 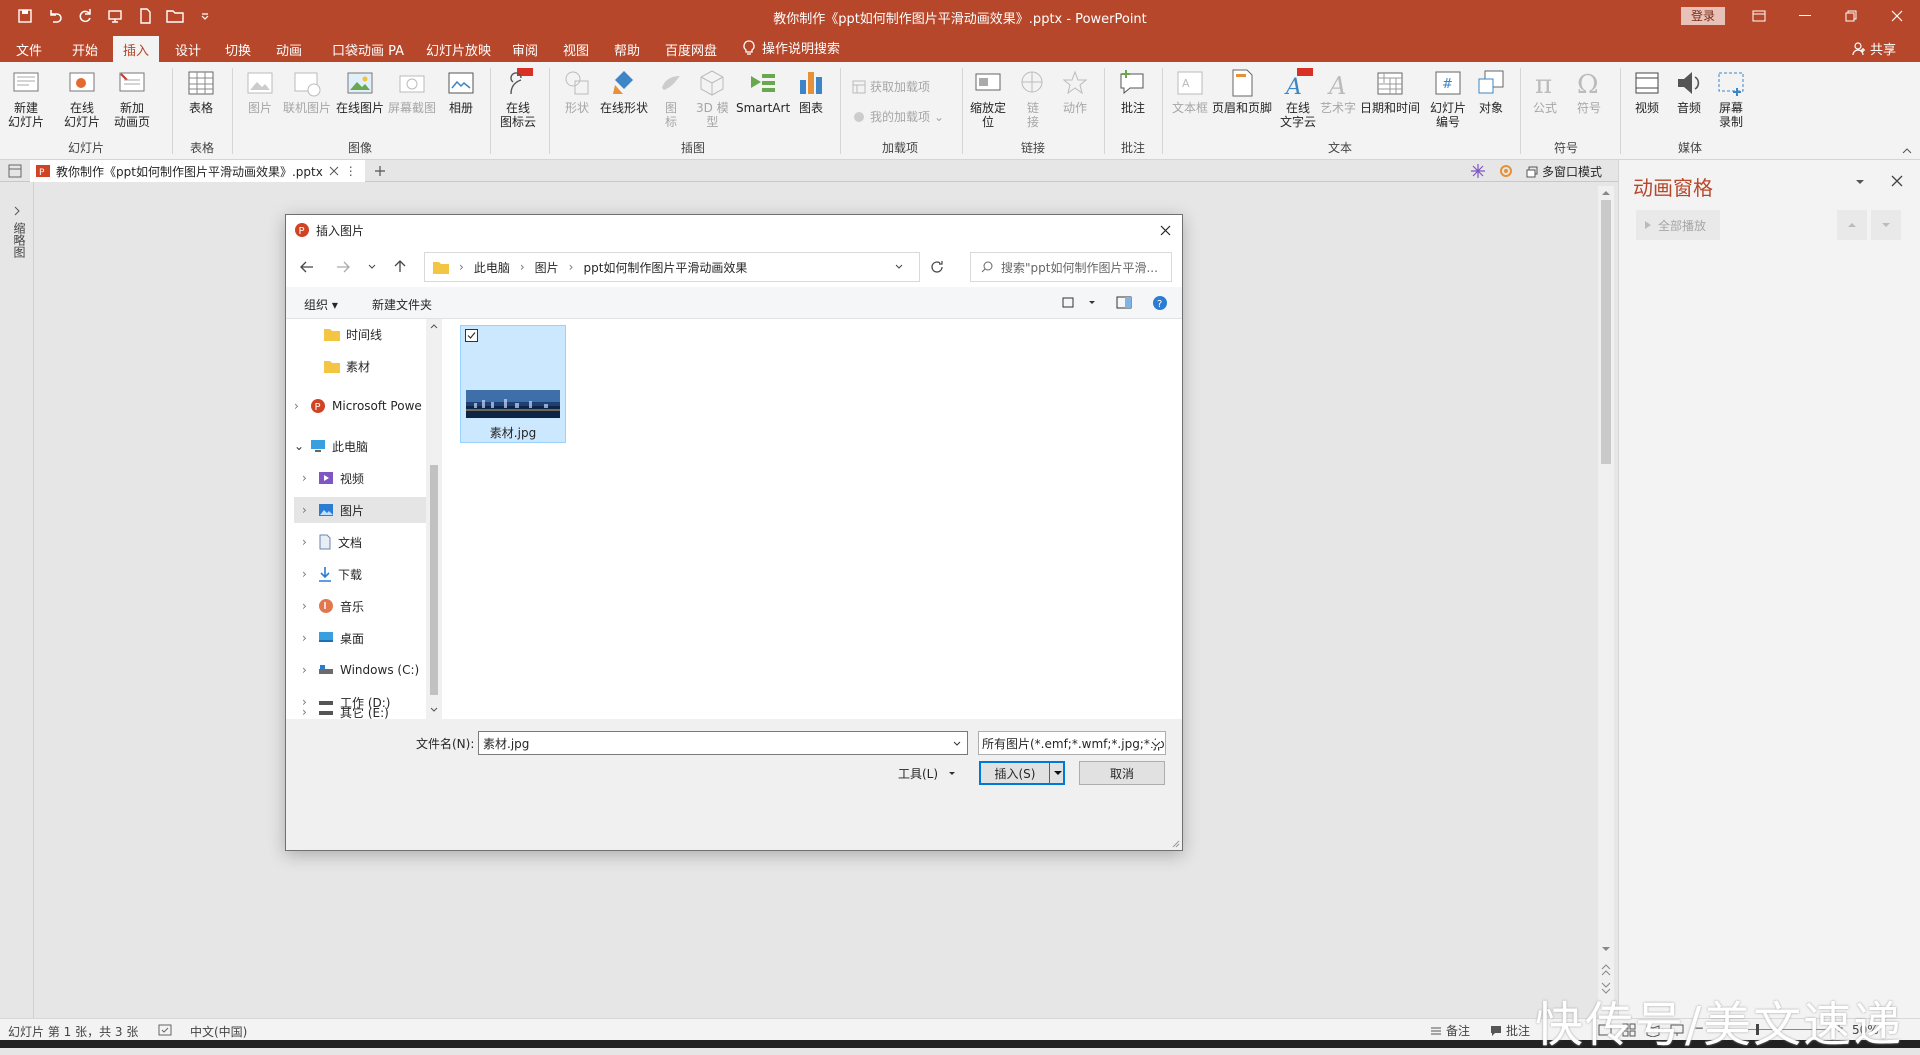 I want to click on scroll-up-icon, so click(x=1606, y=193).